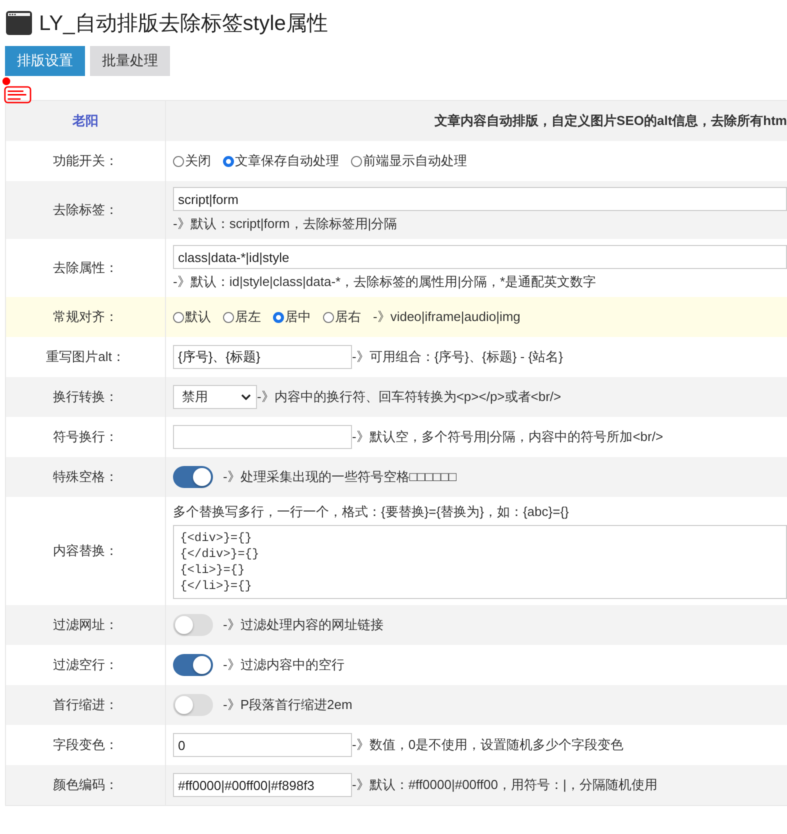 The width and height of the screenshot is (787, 834). What do you see at coordinates (281, 161) in the screenshot?
I see `radio-option: 文章保存自动处理` at bounding box center [281, 161].